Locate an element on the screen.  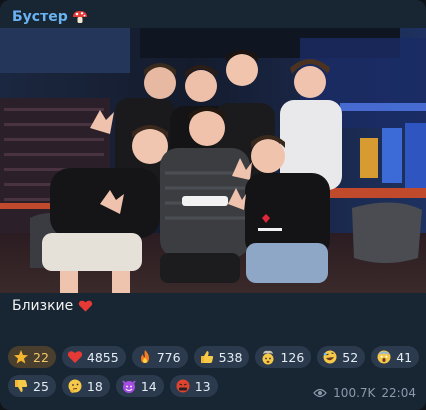
reaction-count: 52 is located at coordinates (350, 357).